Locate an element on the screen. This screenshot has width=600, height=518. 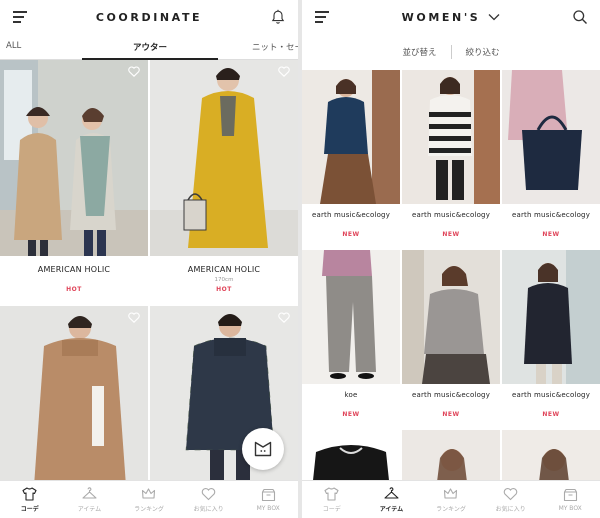
category-title: WOMEN'S is located at coordinates (441, 17).